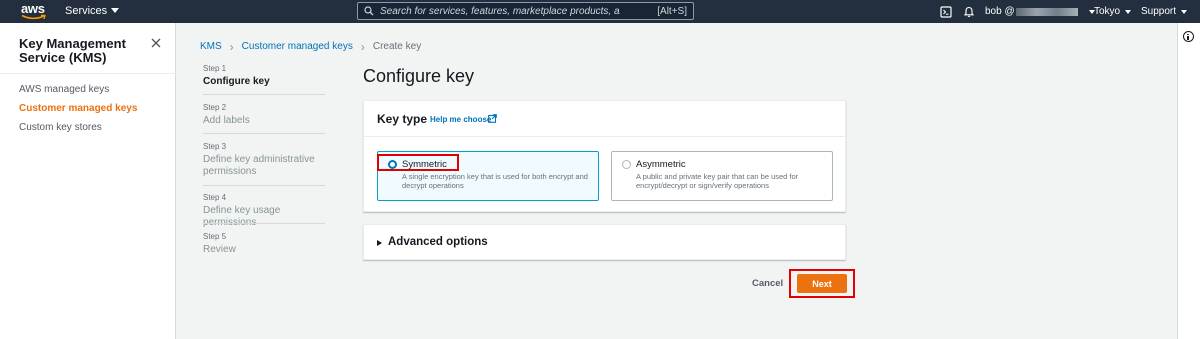 The height and width of the screenshot is (339, 1200). Describe the element at coordinates (604, 119) in the screenshot. I see `key-type-header: Key type Help me choose` at that location.